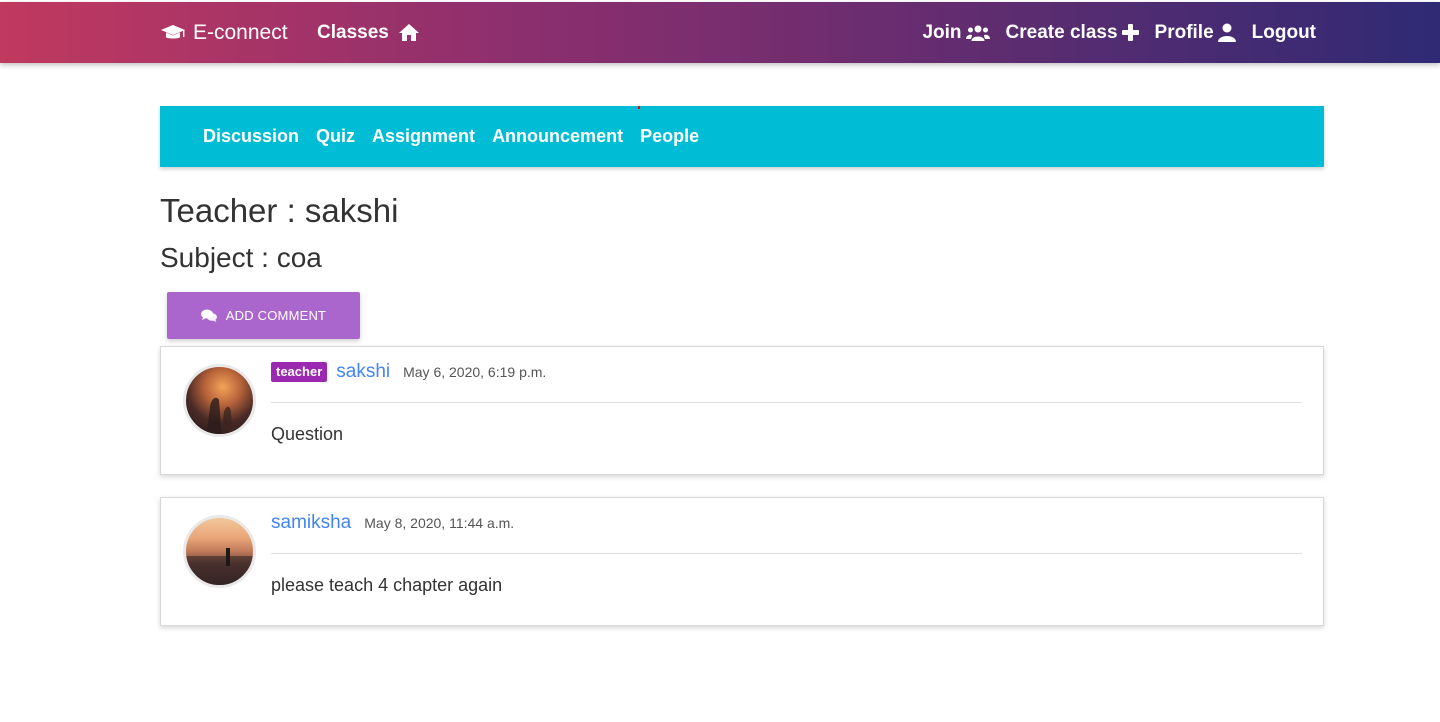  I want to click on comment-date: May 6, 2020, 6:19 p.m., so click(475, 372).